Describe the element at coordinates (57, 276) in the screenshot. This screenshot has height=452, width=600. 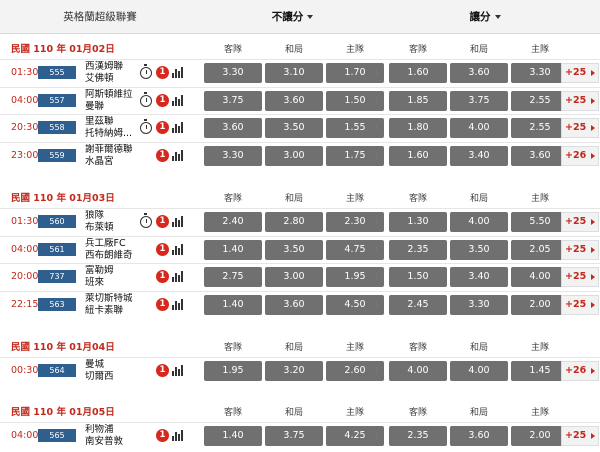
I see `match-id-button: 737` at that location.